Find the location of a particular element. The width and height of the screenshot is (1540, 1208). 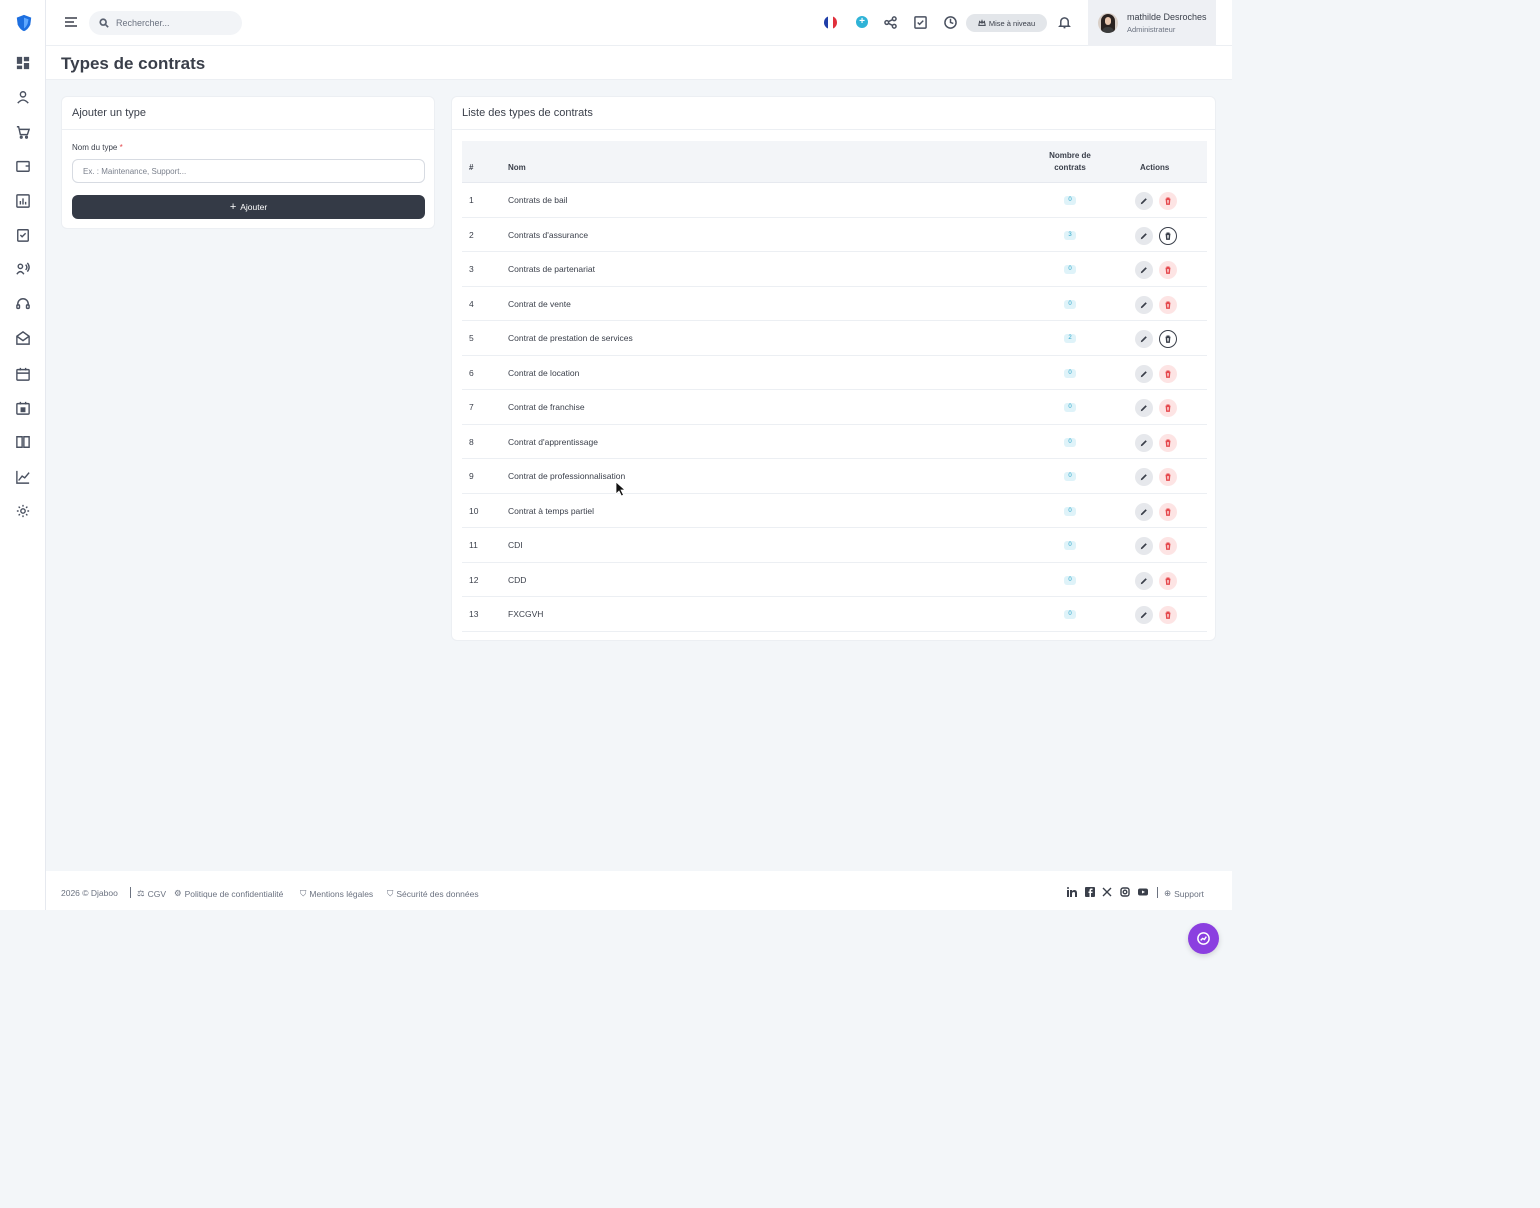

privacy-link: ⚙ Politique de confidentialité is located at coordinates (228, 893).